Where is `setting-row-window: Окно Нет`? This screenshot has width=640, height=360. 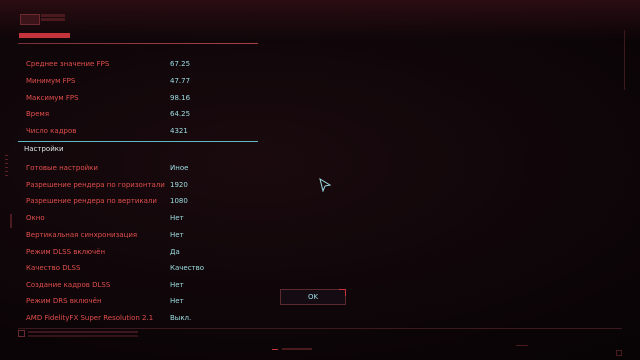
setting-row-window: Окно Нет is located at coordinates (131, 218).